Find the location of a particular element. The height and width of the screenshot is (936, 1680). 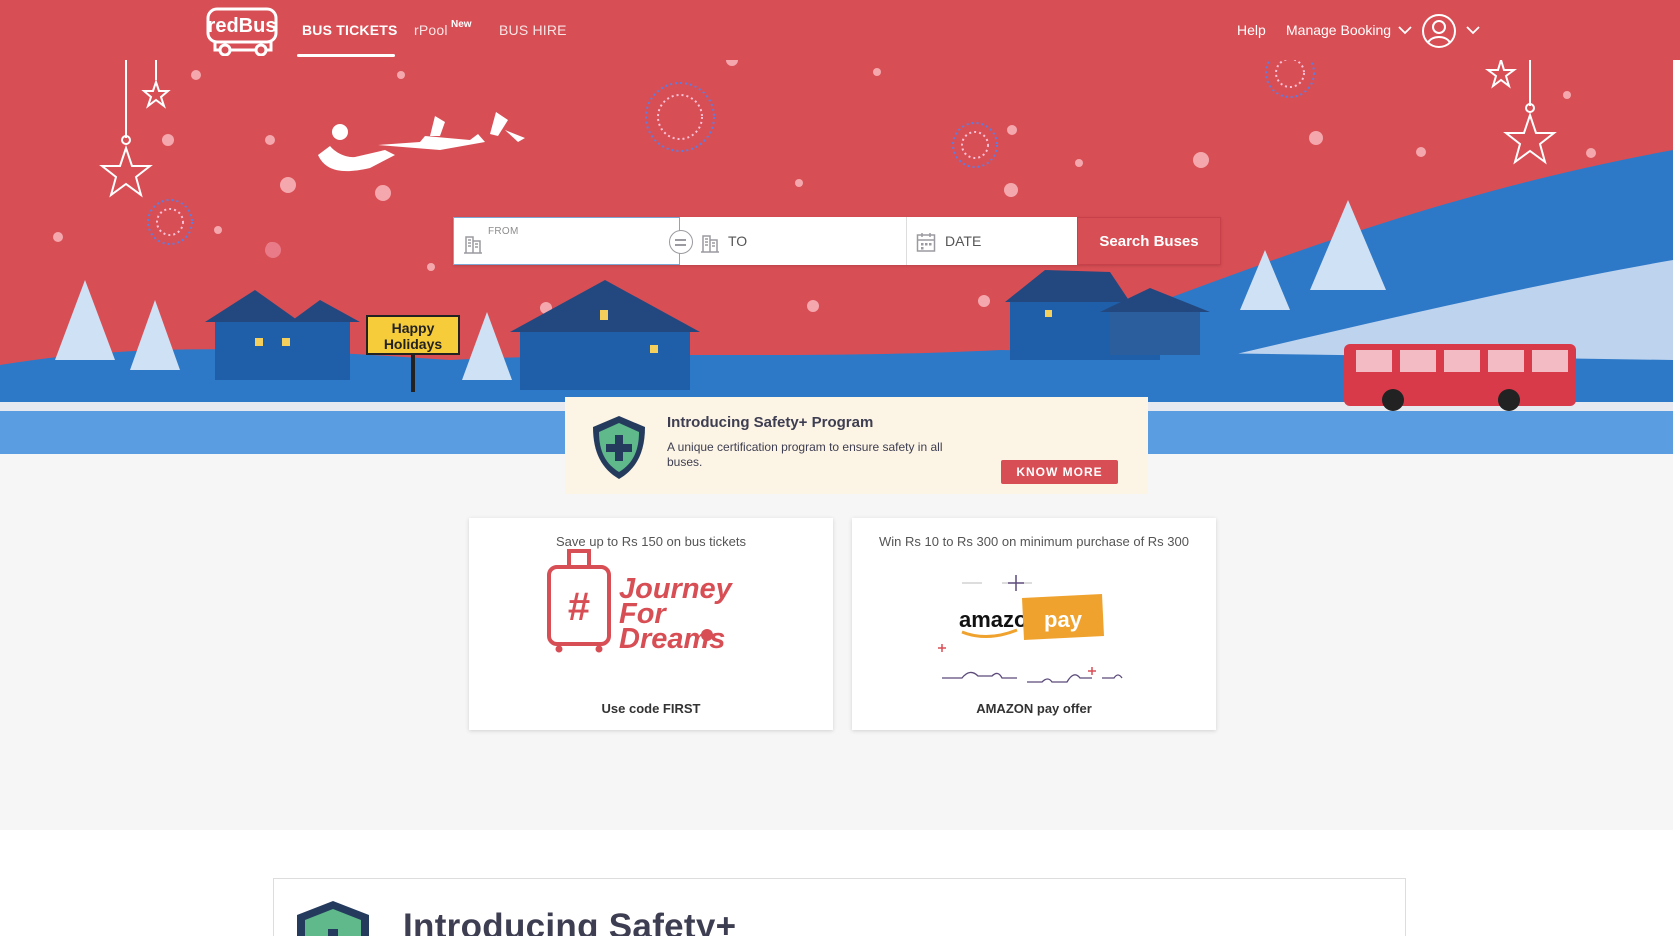

nav-active-indicator is located at coordinates (346, 55).